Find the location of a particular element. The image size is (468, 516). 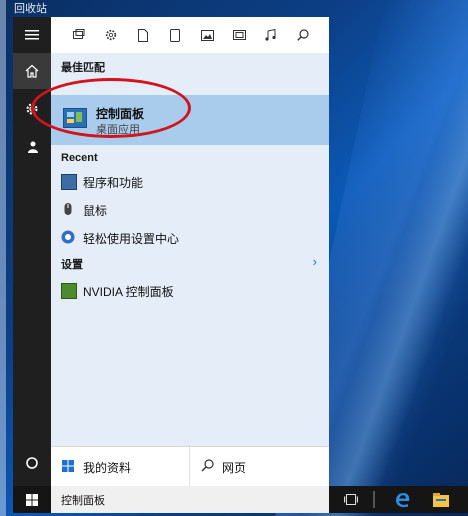

web-search-button: 网页 is located at coordinates (259, 467).